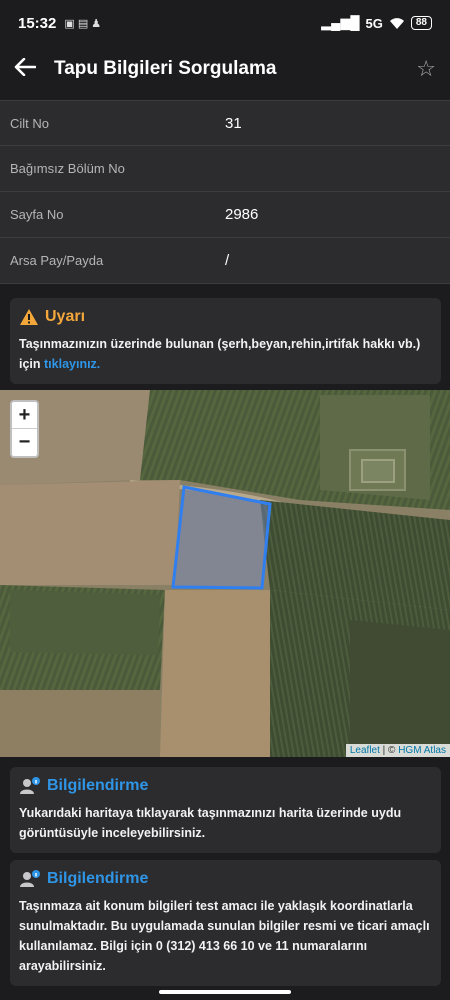 The width and height of the screenshot is (450, 1000). Describe the element at coordinates (65, 316) in the screenshot. I see `warning-title: Uyarı` at that location.